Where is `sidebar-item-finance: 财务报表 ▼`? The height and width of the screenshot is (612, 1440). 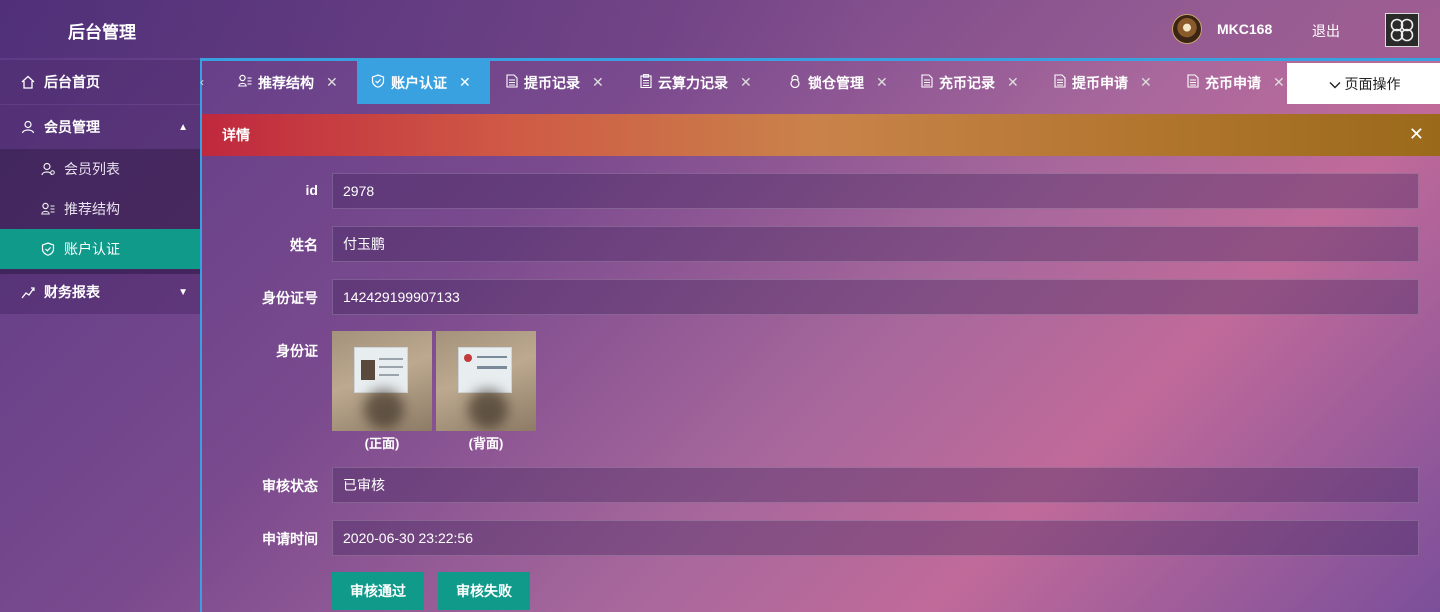 sidebar-item-finance: 财务报表 ▼ is located at coordinates (100, 292).